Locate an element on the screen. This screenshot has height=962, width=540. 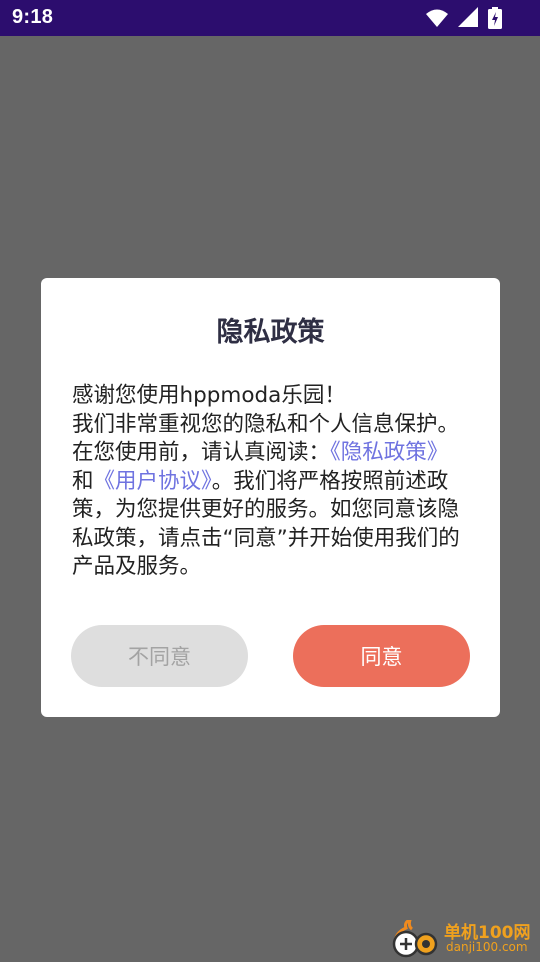
battery-charging-icon is located at coordinates (495, 18).